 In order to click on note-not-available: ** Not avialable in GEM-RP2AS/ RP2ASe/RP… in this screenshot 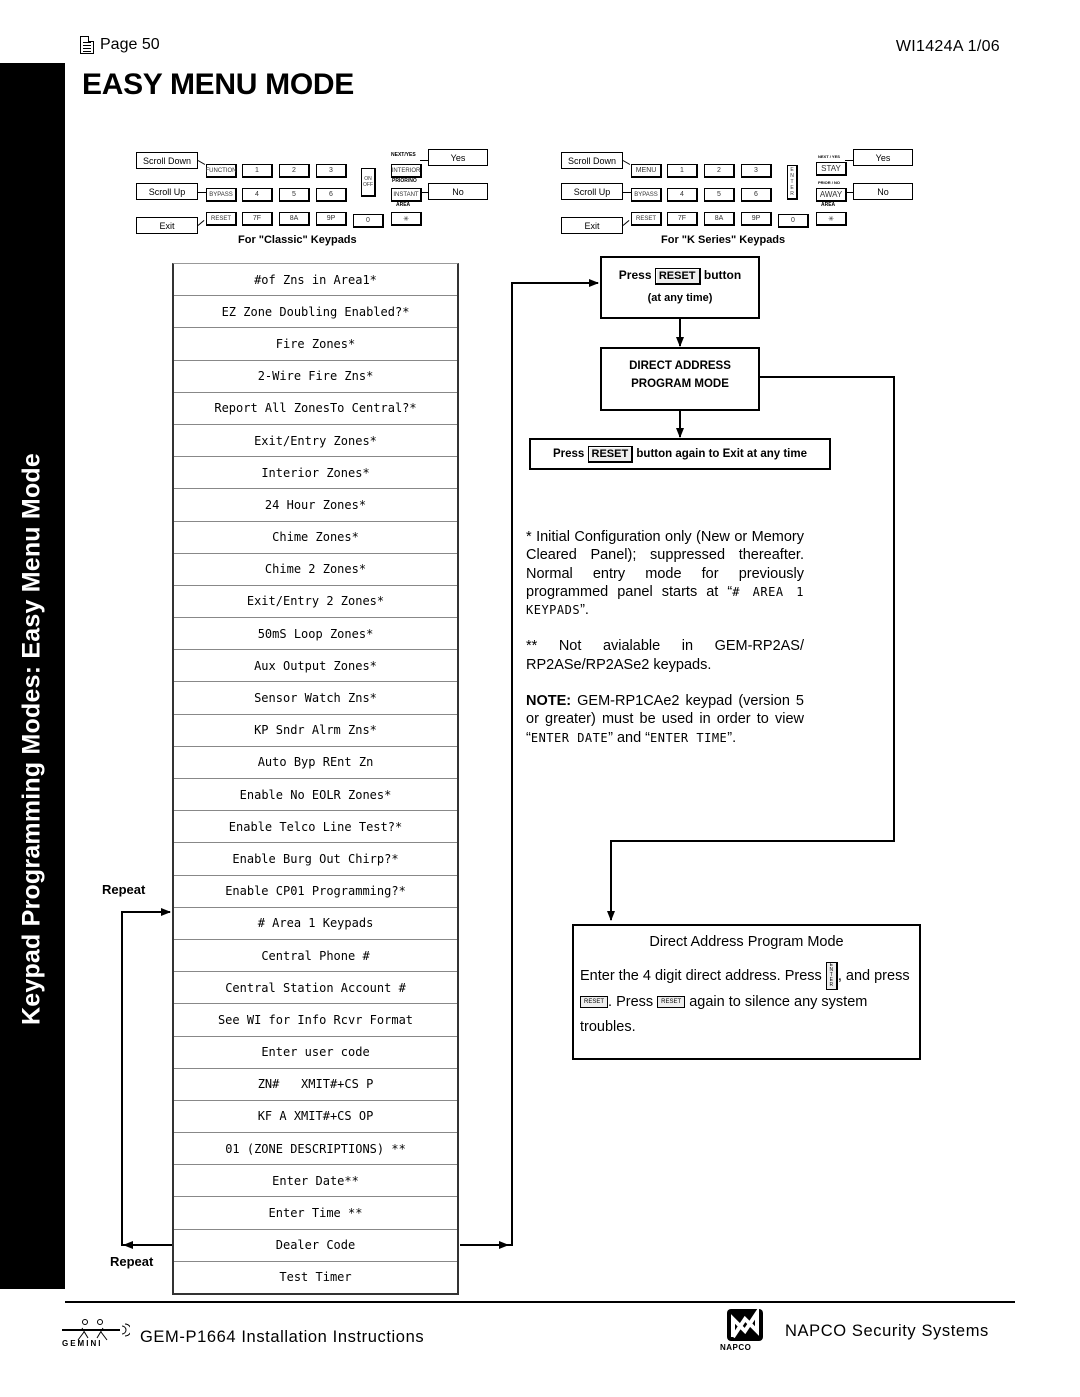, I will do `click(665, 655)`.